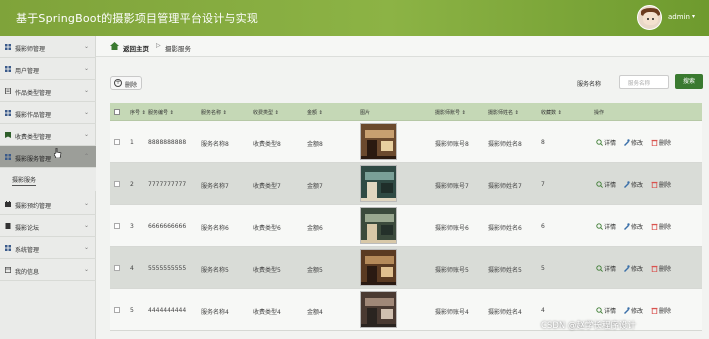 Image resolution: width=709 pixels, height=339 pixels. Describe the element at coordinates (365, 113) in the screenshot. I see `column-header: 图片` at that location.